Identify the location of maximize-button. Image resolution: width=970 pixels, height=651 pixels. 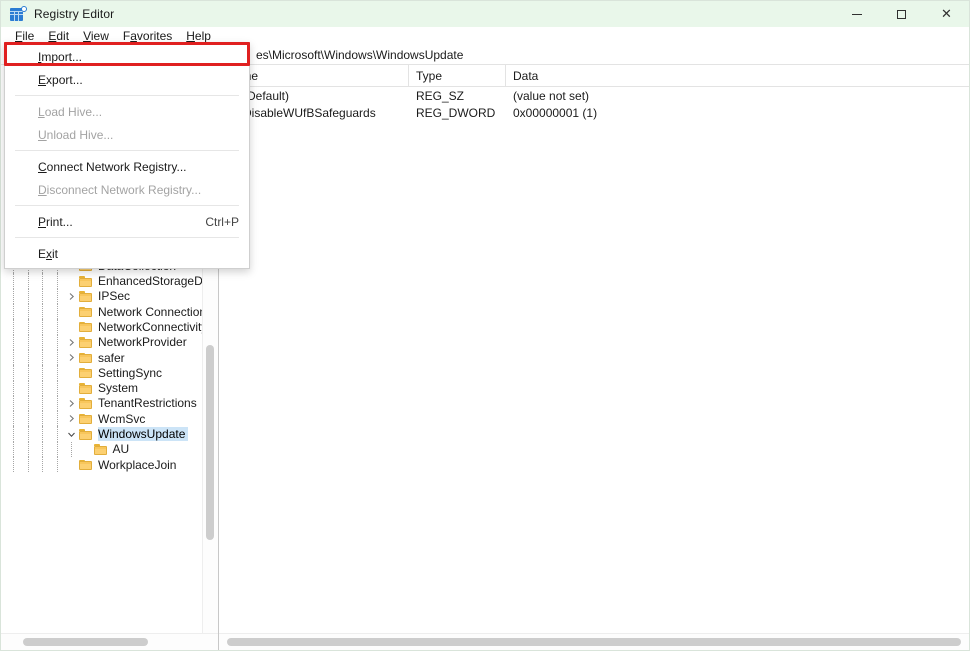
(901, 14).